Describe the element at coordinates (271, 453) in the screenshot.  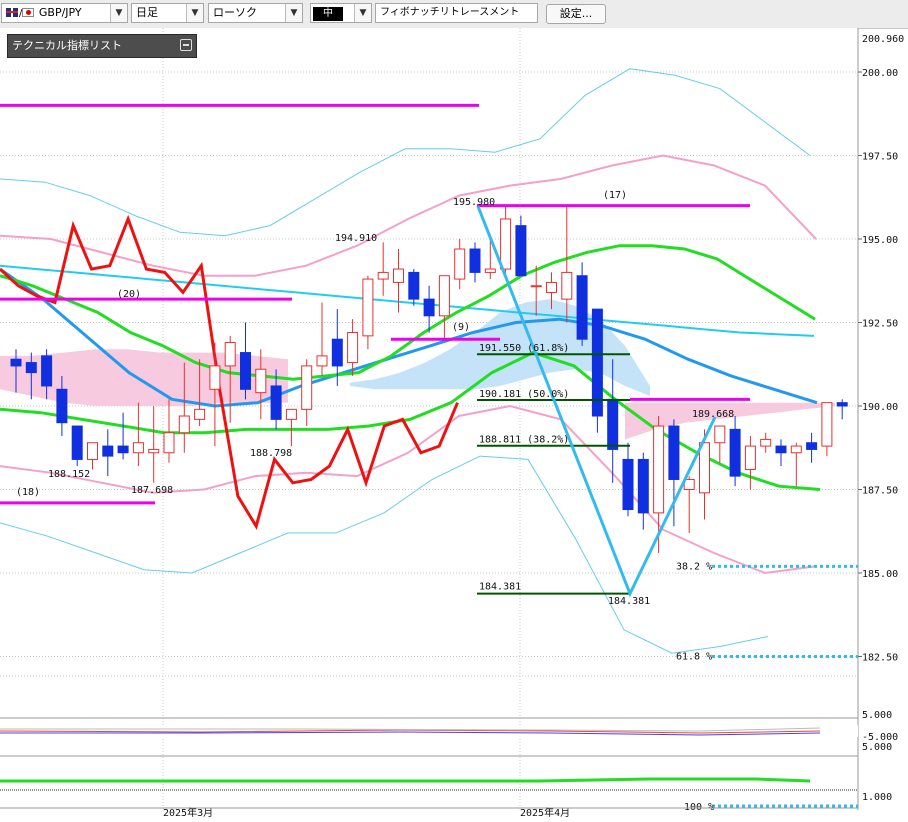
I see `price-annotation: 188.798` at that location.